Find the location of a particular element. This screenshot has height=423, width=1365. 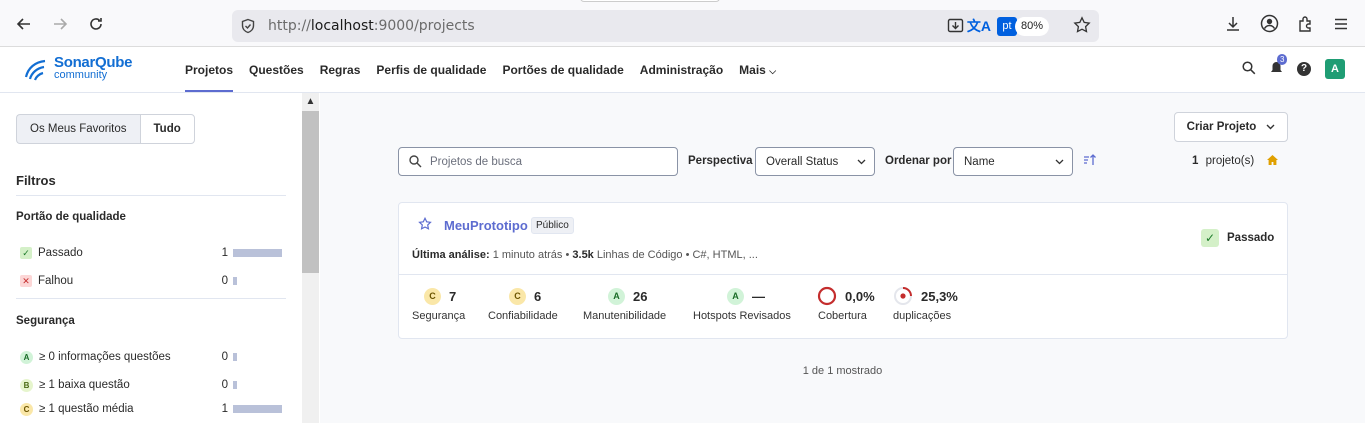

downloads-icon is located at coordinates (1233, 25).